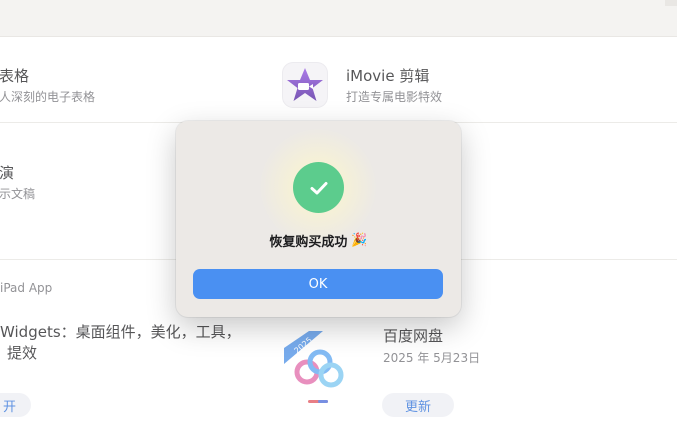  I want to click on dialog-message-row: 恢复购买成功 🎉, so click(318, 240).